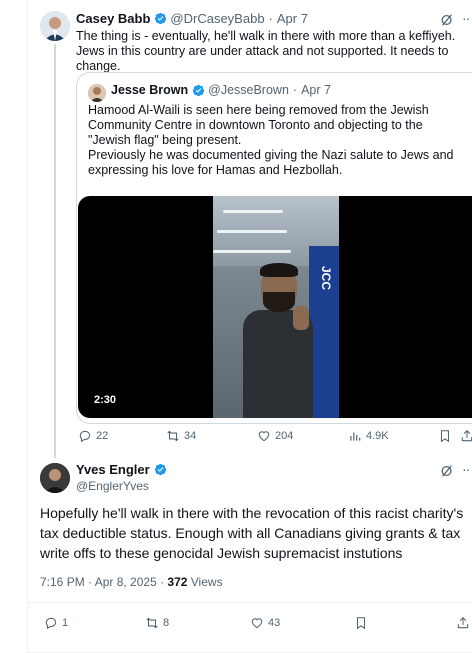 The height and width of the screenshot is (653, 472). I want to click on like-count: 204, so click(284, 436).